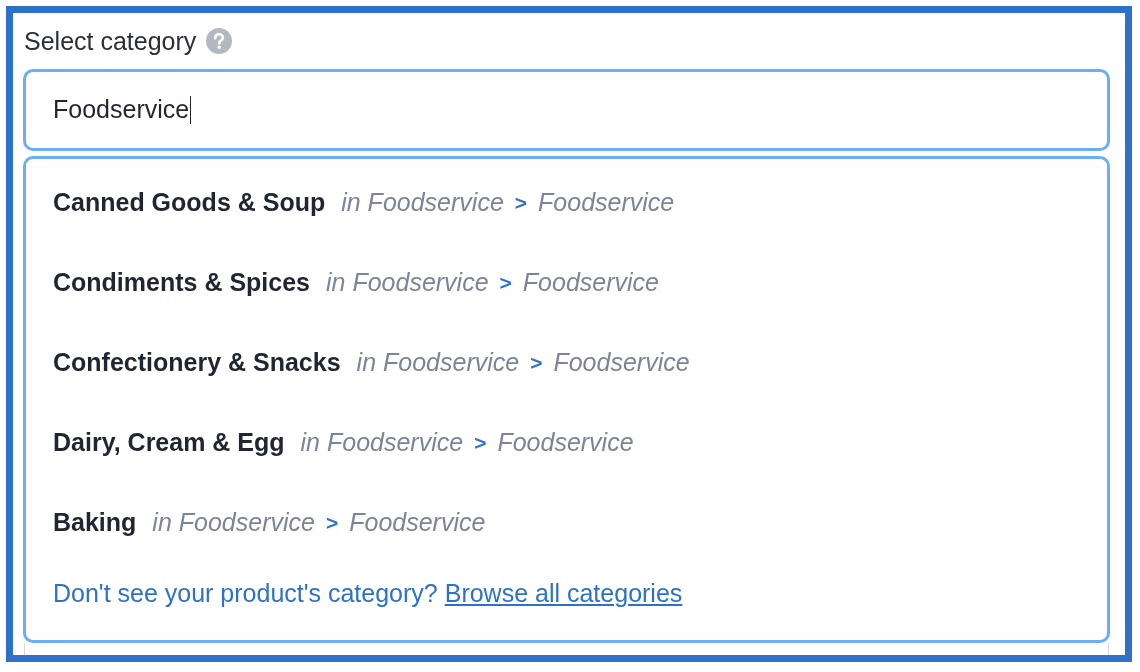 This screenshot has height=672, width=1140. I want to click on field-label: Select category, so click(110, 41).